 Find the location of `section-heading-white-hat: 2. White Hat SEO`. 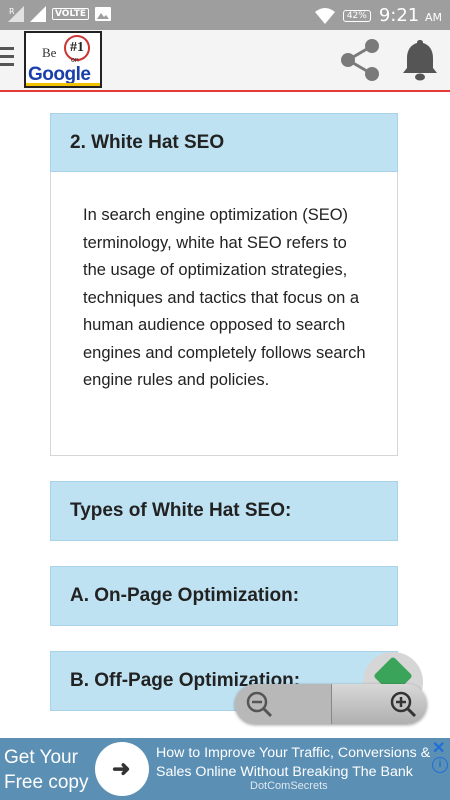

section-heading-white-hat: 2. White Hat SEO is located at coordinates (224, 142).